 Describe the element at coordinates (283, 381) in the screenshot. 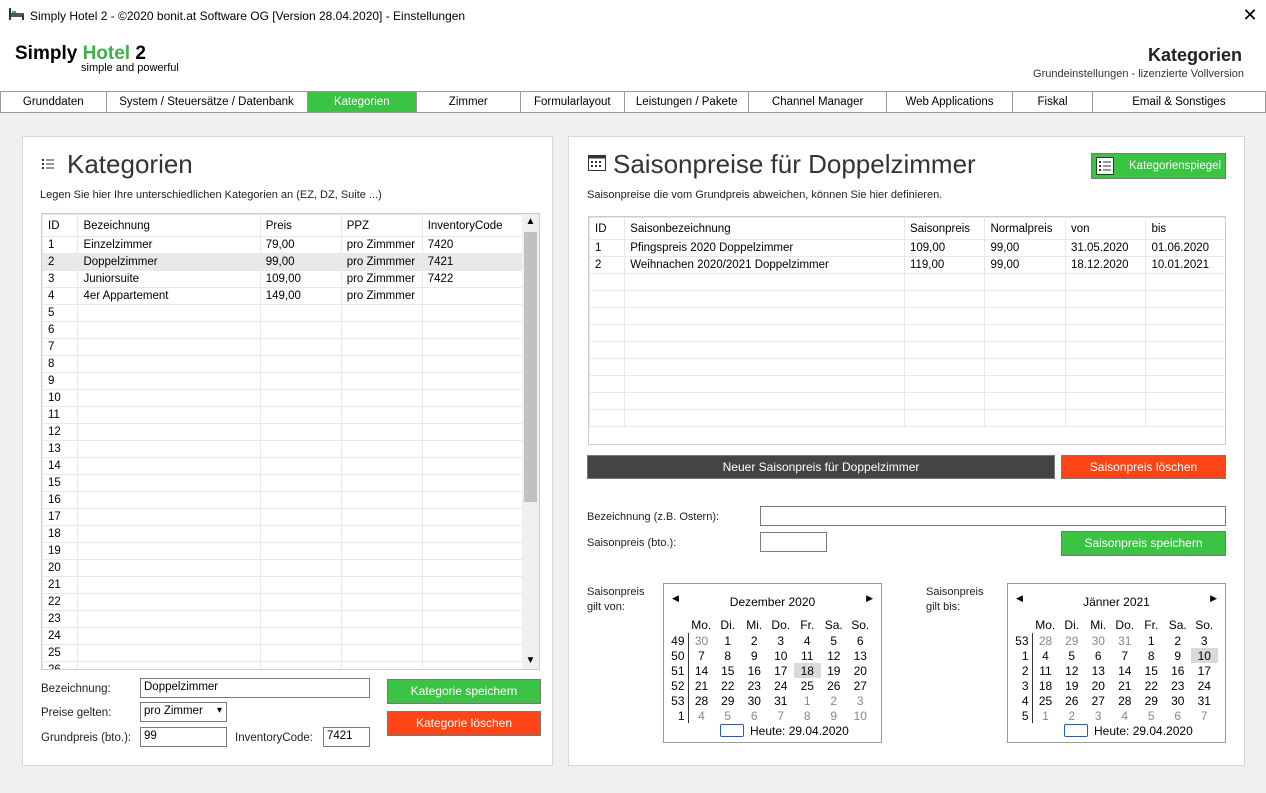

I see `table-row: 9` at that location.